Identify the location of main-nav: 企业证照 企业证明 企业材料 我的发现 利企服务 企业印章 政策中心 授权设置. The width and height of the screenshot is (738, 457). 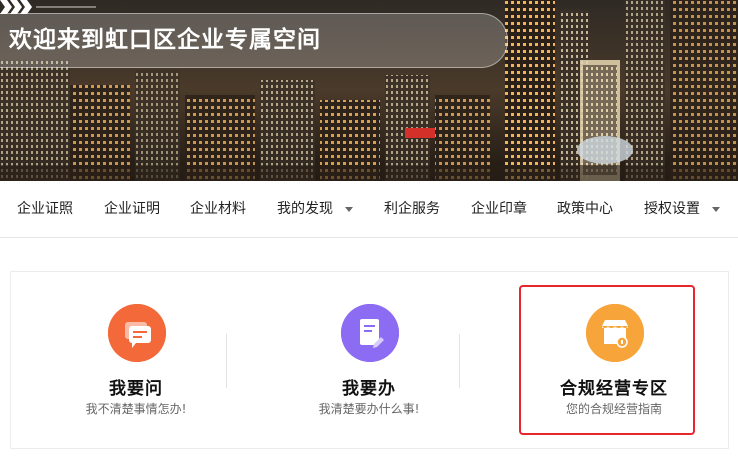
(369, 209).